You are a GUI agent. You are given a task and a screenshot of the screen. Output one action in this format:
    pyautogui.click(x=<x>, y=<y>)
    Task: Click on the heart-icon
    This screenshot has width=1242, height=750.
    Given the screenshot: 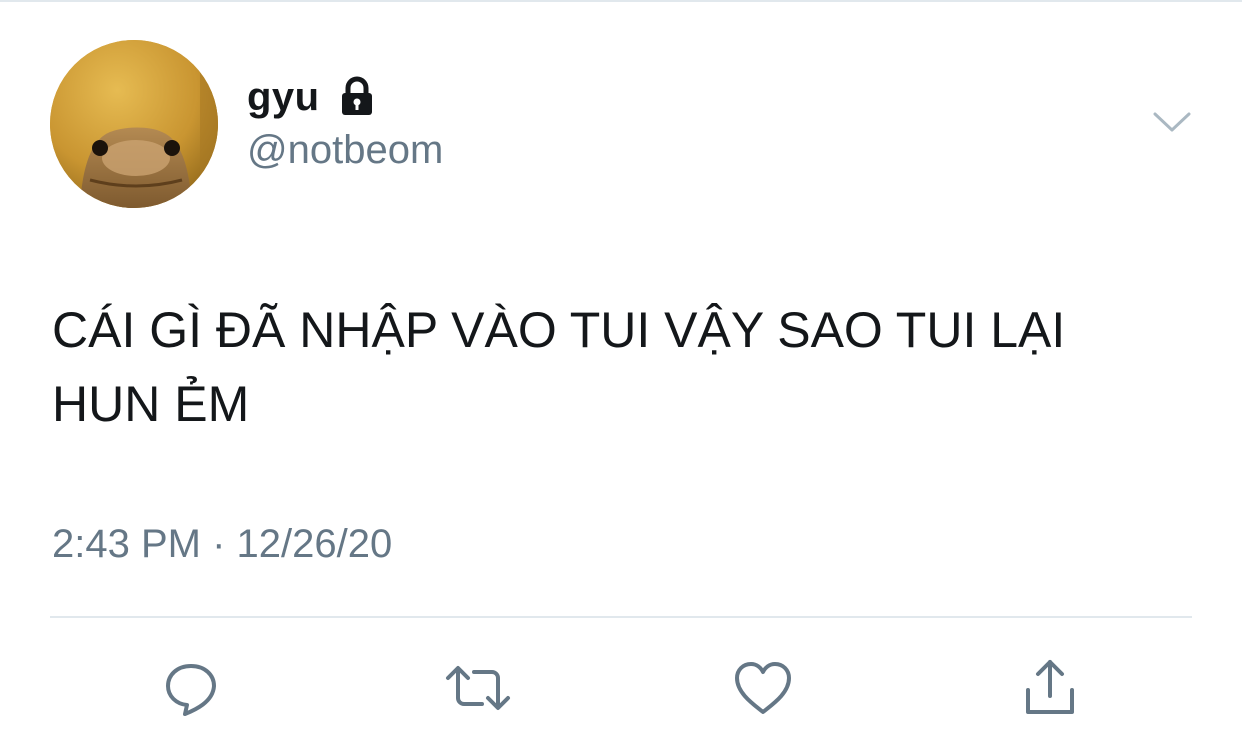 What is the action you would take?
    pyautogui.click(x=763, y=688)
    